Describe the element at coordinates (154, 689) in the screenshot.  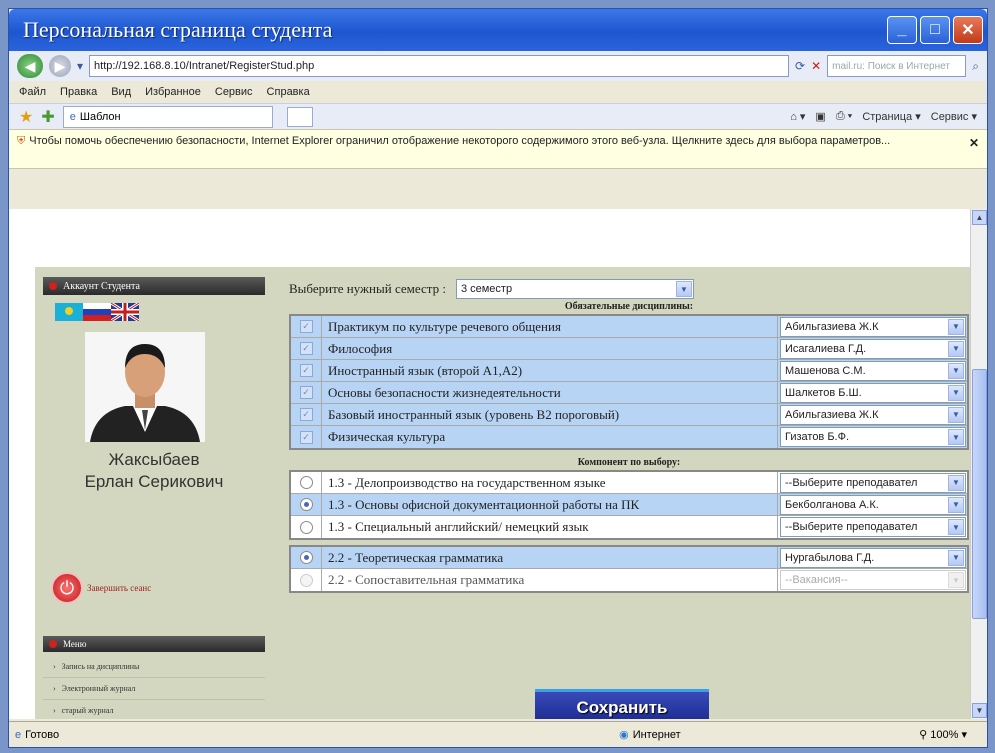
I see `sidebar-item-e-journal: › Электронный журнал` at that location.